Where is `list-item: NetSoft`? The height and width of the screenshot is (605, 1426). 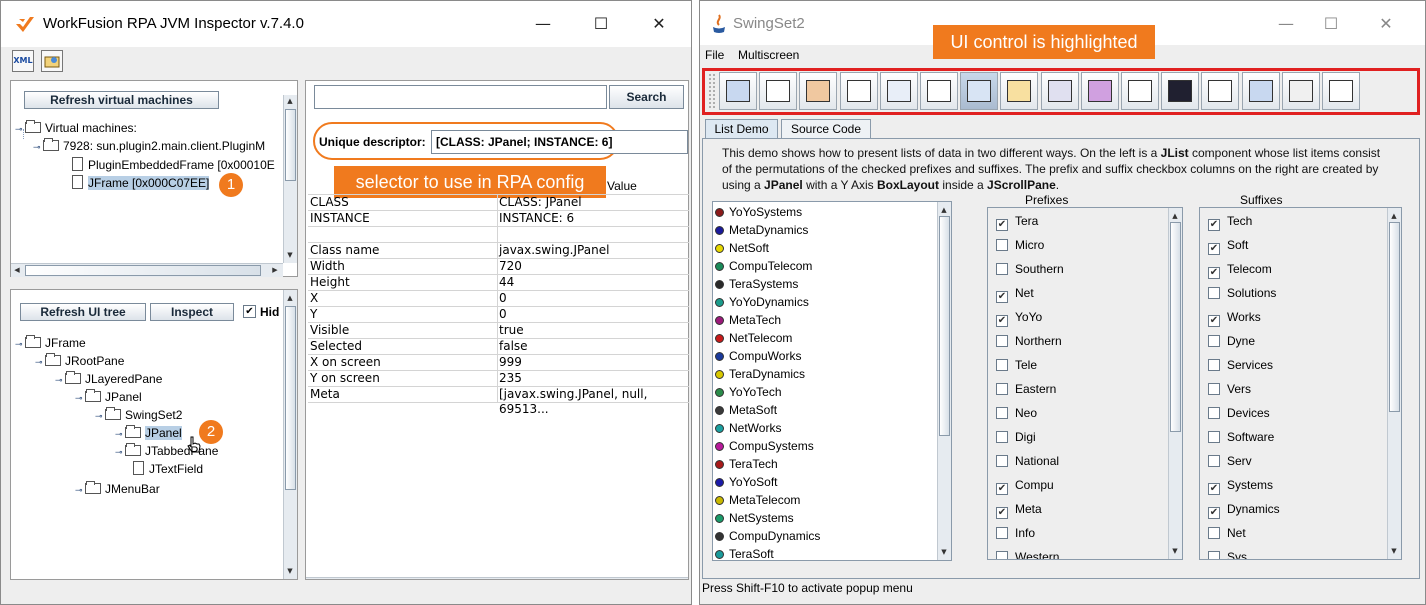 list-item: NetSoft is located at coordinates (742, 248).